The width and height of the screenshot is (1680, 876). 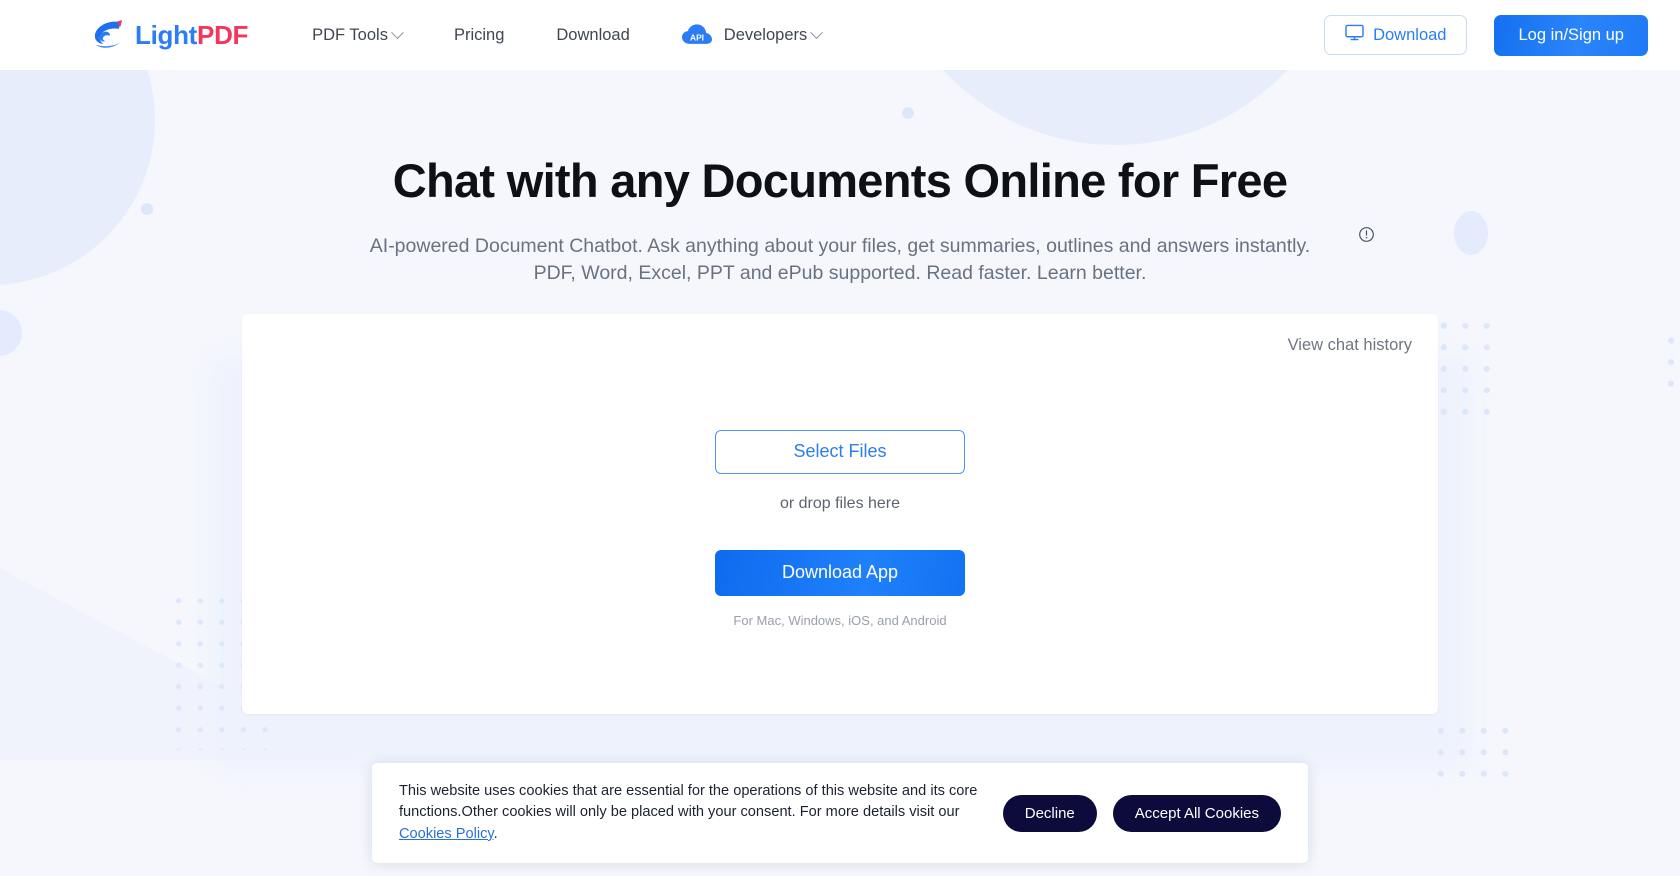 What do you see at coordinates (166, 35) in the screenshot?
I see `logo-text-light: Light` at bounding box center [166, 35].